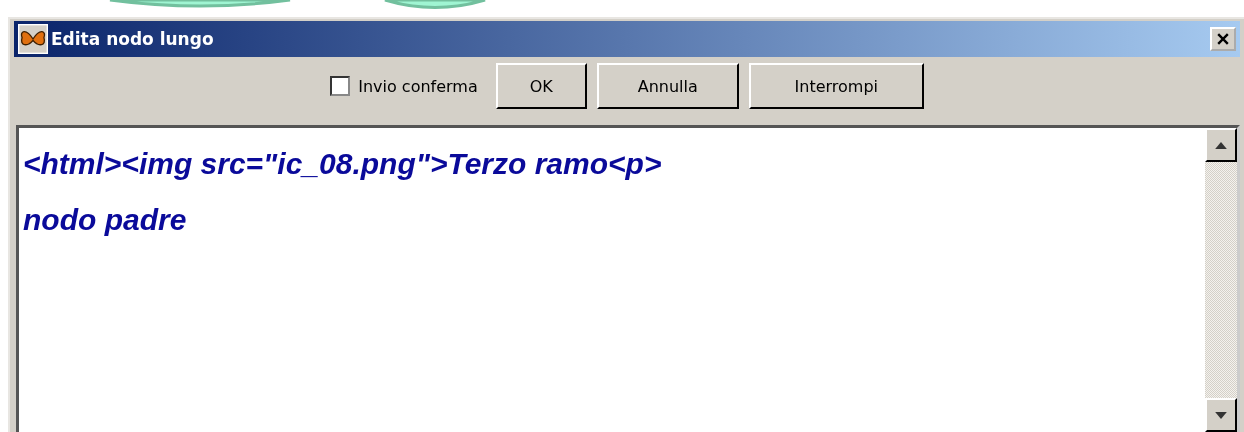  I want to click on close-button, so click(1223, 39).